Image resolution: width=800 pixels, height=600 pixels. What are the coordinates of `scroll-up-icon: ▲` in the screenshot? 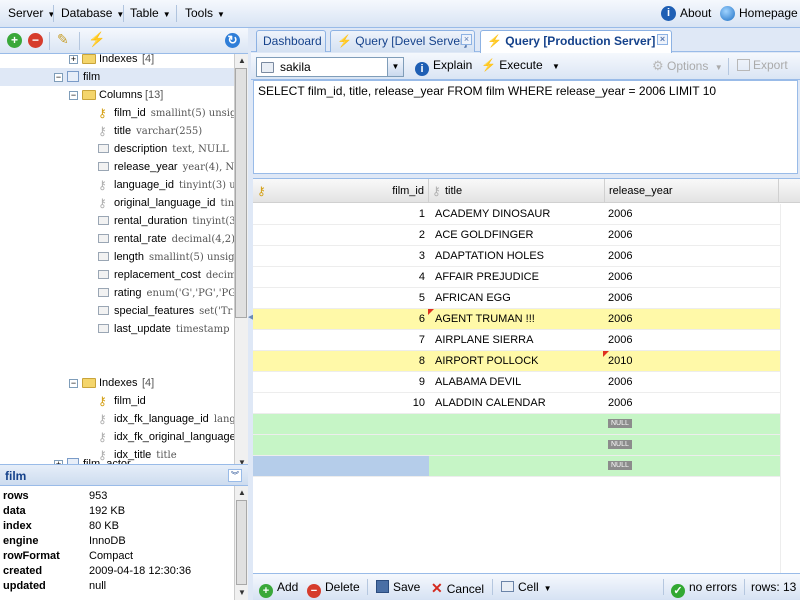 It's located at (242, 61).